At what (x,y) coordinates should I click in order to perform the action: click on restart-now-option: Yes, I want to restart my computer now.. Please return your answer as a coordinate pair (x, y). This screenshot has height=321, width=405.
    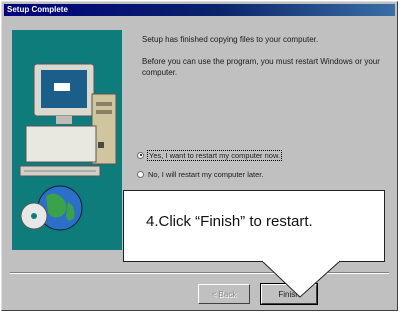
    Looking at the image, I should click on (210, 155).